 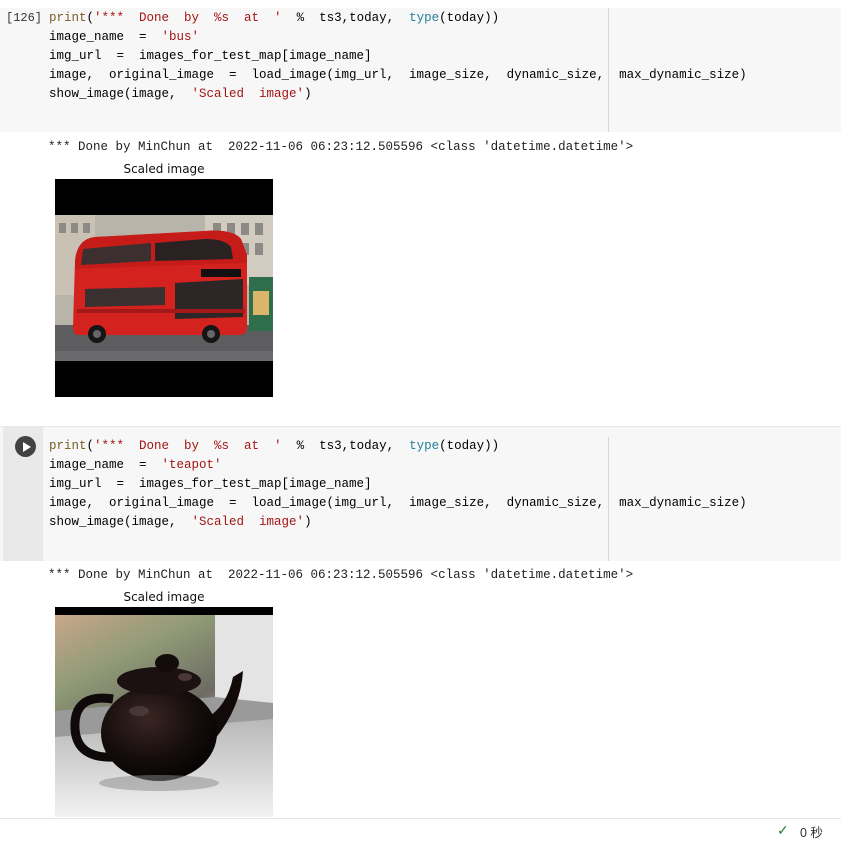 I want to click on scaled-image-bus, so click(x=164, y=288).